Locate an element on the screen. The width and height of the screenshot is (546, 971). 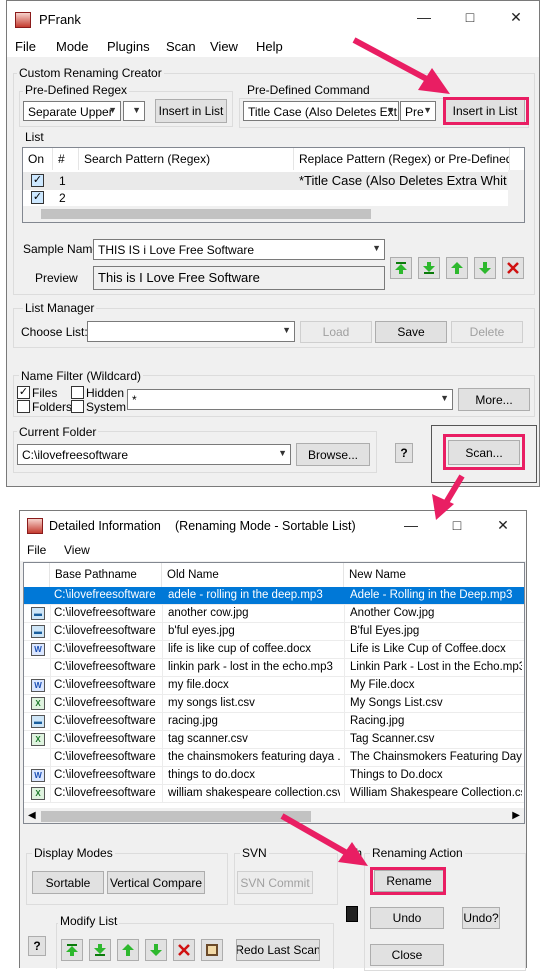
annotation-arrowhead is located at coordinates (434, 81).